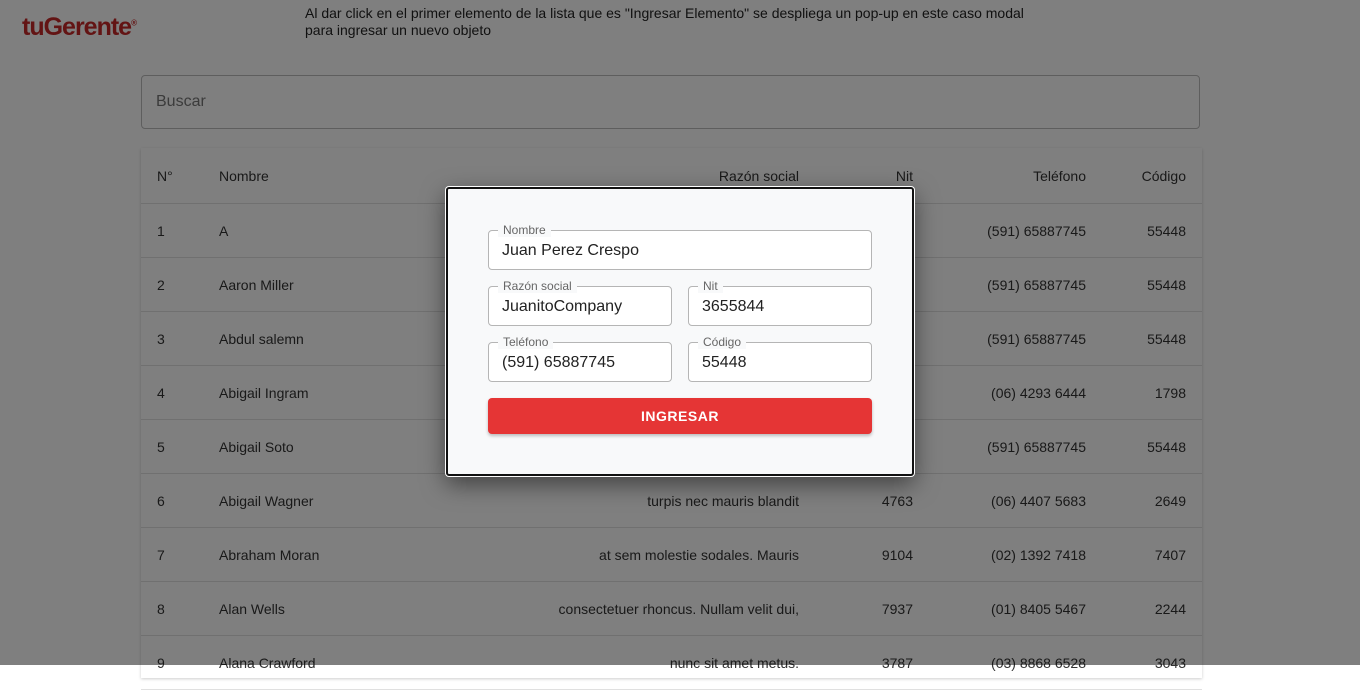 This screenshot has width=1360, height=690. I want to click on telefono-input, so click(580, 362).